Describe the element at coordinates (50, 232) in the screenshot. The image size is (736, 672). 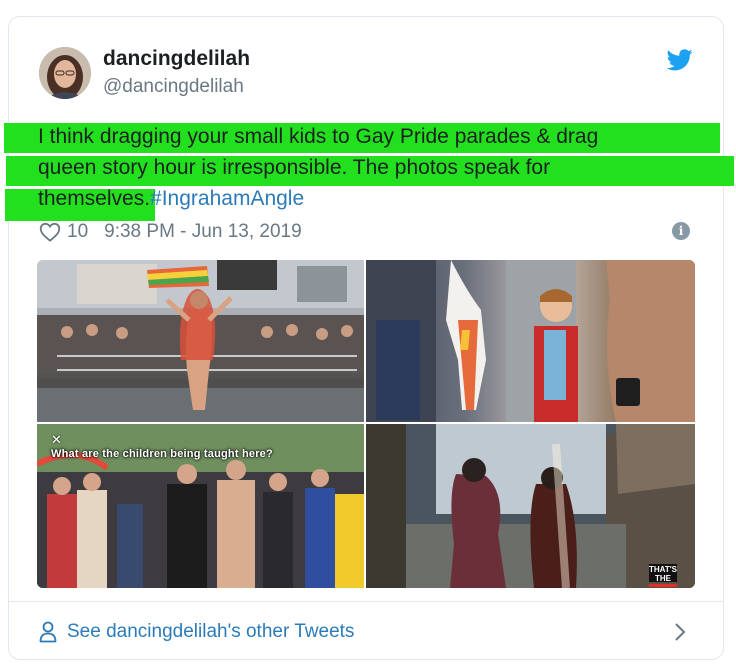
I see `heart-icon` at that location.